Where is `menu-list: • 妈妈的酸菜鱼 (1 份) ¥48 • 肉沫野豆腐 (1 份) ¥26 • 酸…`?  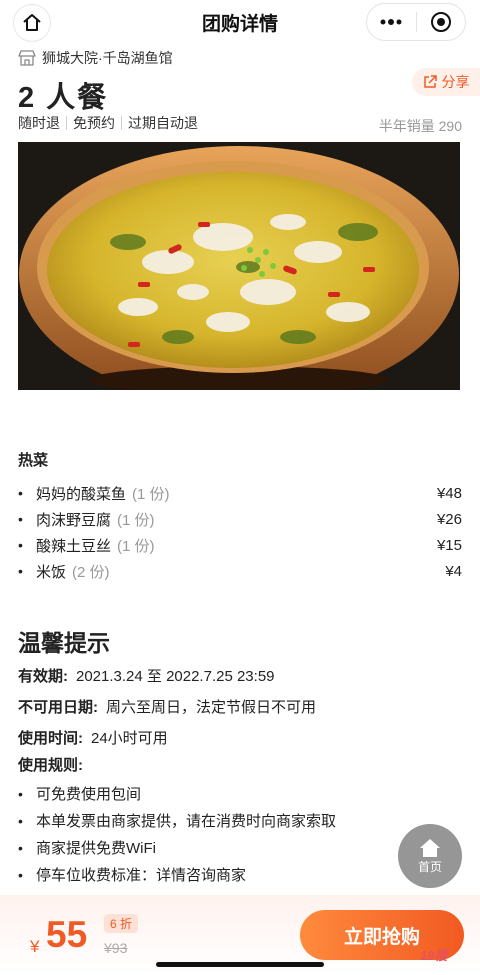 menu-list: • 妈妈的酸菜鱼 (1 份) ¥48 • 肉沫野豆腐 (1 份) ¥26 • 酸… is located at coordinates (240, 532).